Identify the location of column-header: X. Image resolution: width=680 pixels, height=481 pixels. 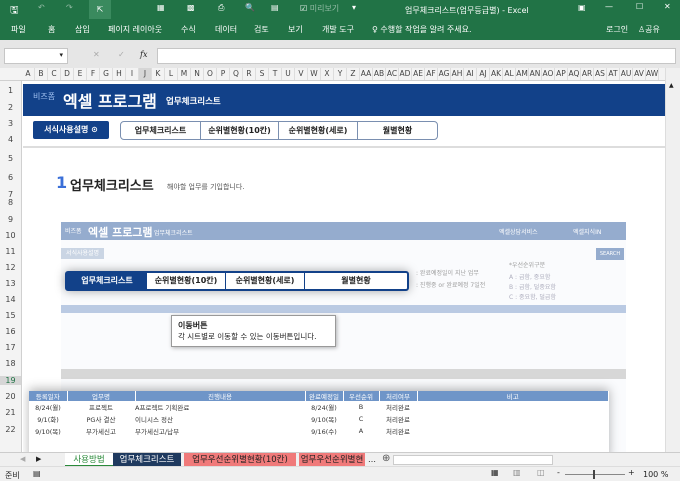
(327, 74).